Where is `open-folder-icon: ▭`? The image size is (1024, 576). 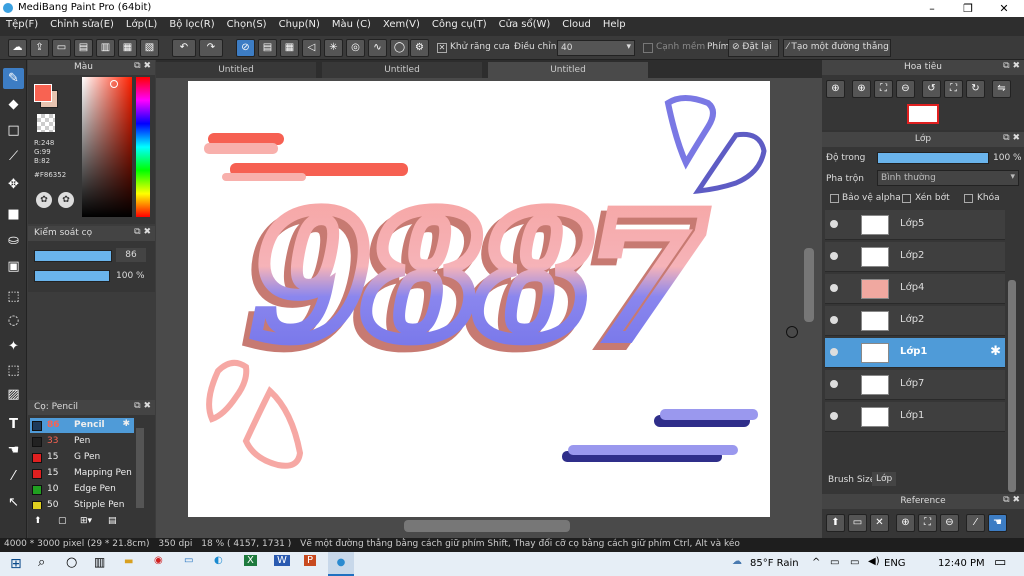 open-folder-icon: ▭ is located at coordinates (857, 523).